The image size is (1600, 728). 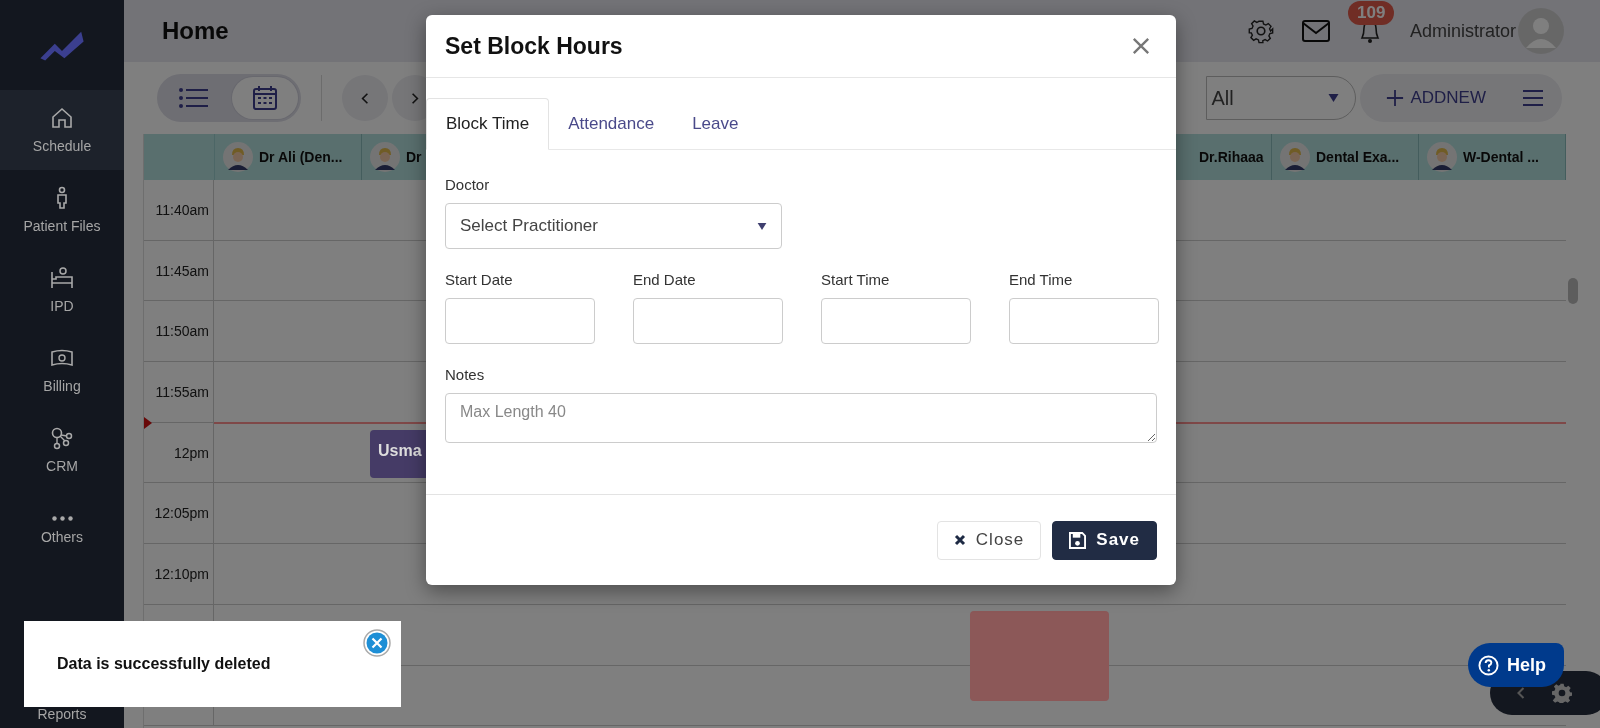 What do you see at coordinates (465, 374) in the screenshot?
I see `field-label: Notes` at bounding box center [465, 374].